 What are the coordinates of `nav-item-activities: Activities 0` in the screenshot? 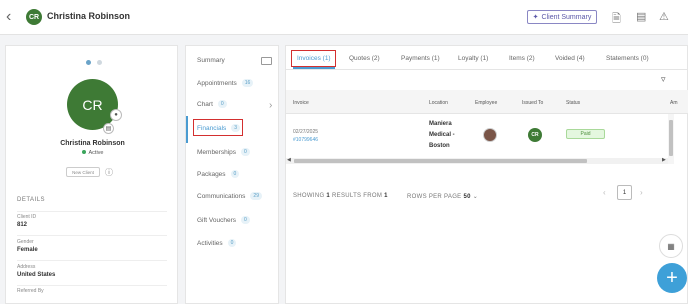 It's located at (217, 243).